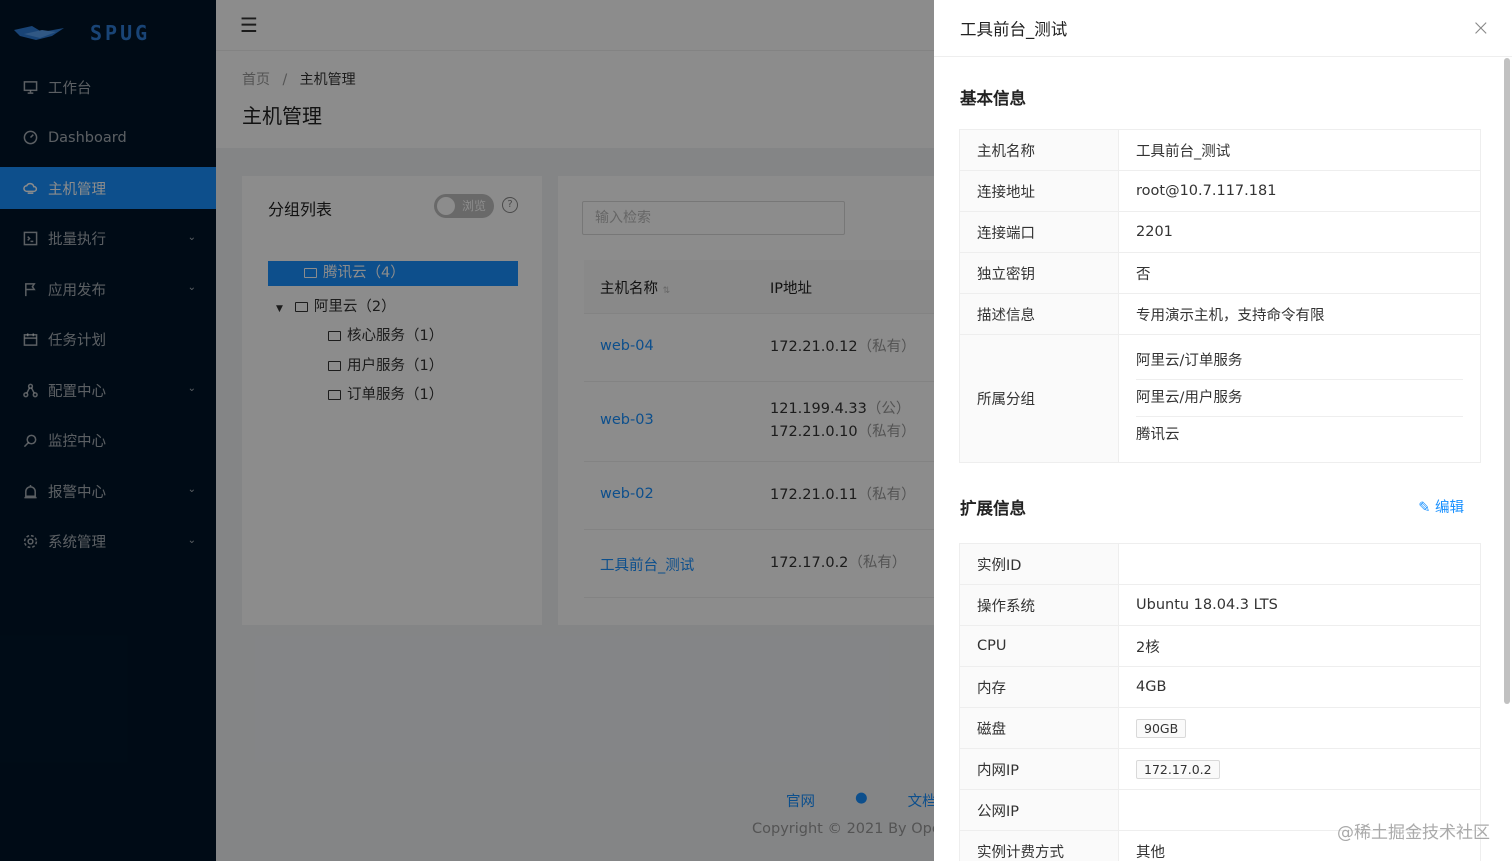 The height and width of the screenshot is (861, 1512). I want to click on info-key: 实例ID, so click(1039, 564).